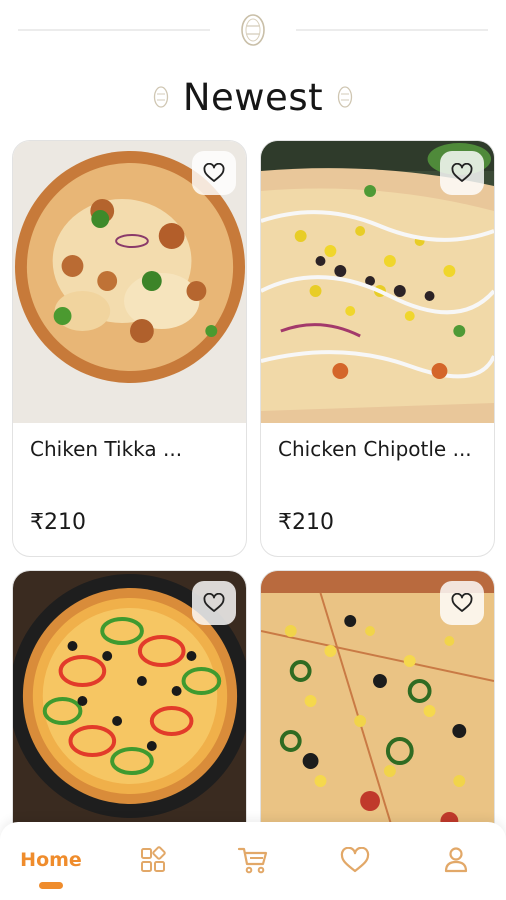 This screenshot has height=900, width=506. I want to click on nav-categories, so click(153, 860).